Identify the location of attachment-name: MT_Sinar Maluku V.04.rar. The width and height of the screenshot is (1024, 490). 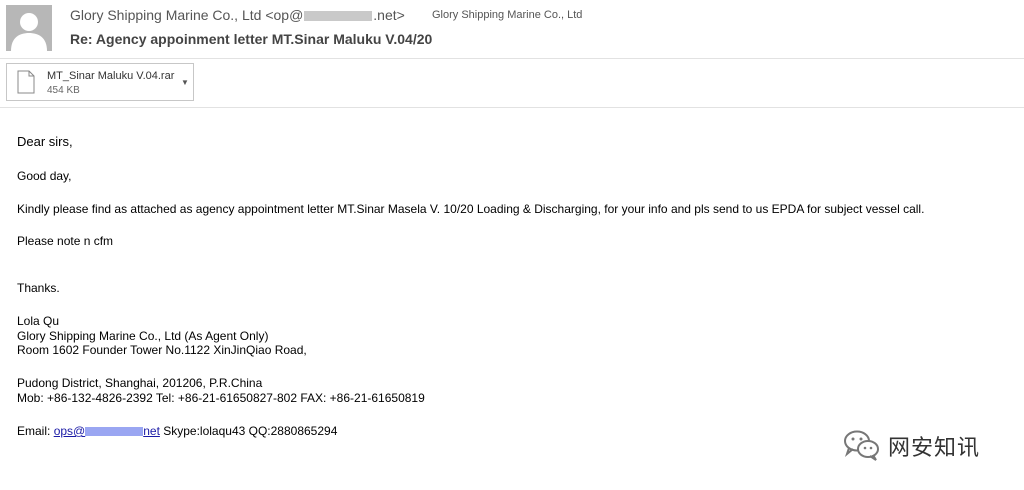
(111, 76).